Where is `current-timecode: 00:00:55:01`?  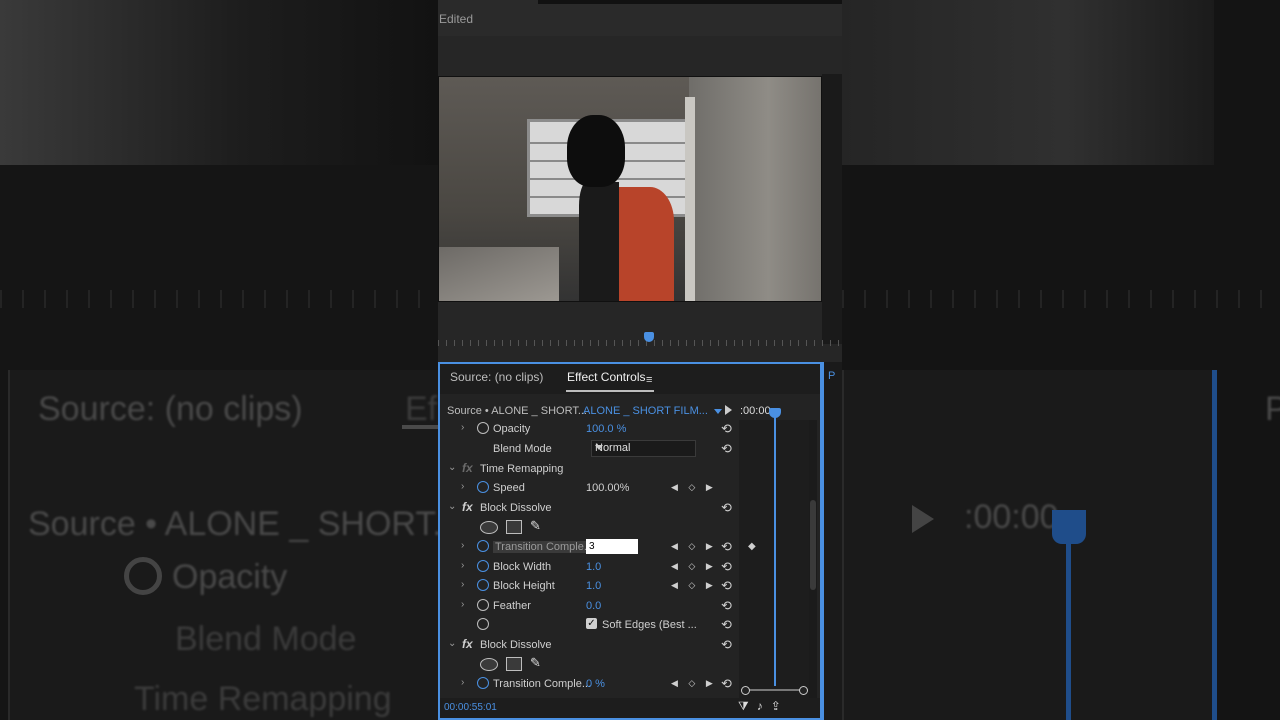 current-timecode: 00:00:55:01 is located at coordinates (470, 707).